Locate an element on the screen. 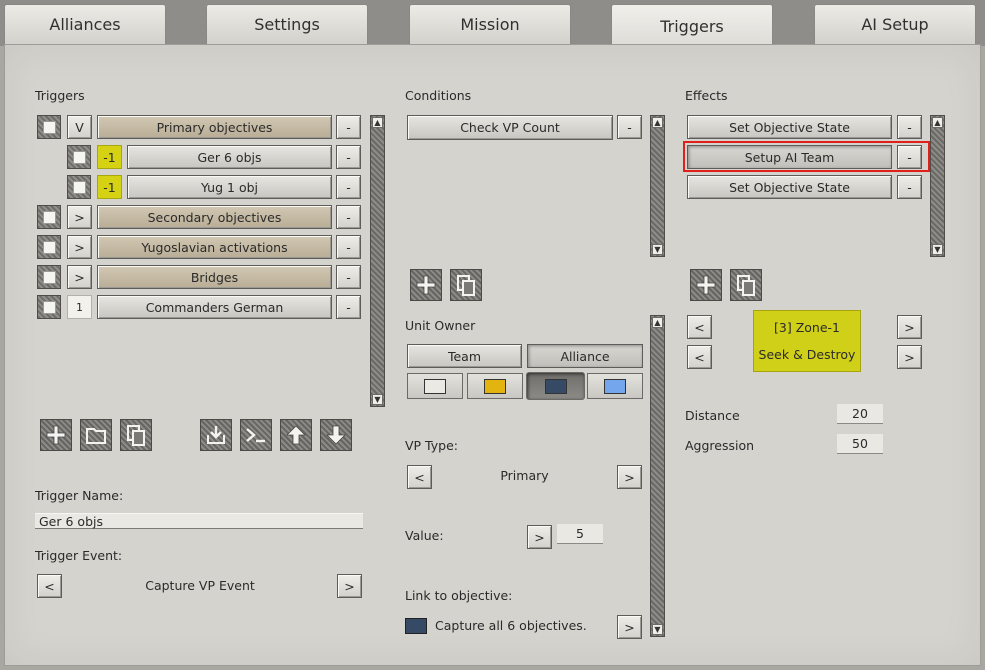  folder-icon is located at coordinates (96, 435).